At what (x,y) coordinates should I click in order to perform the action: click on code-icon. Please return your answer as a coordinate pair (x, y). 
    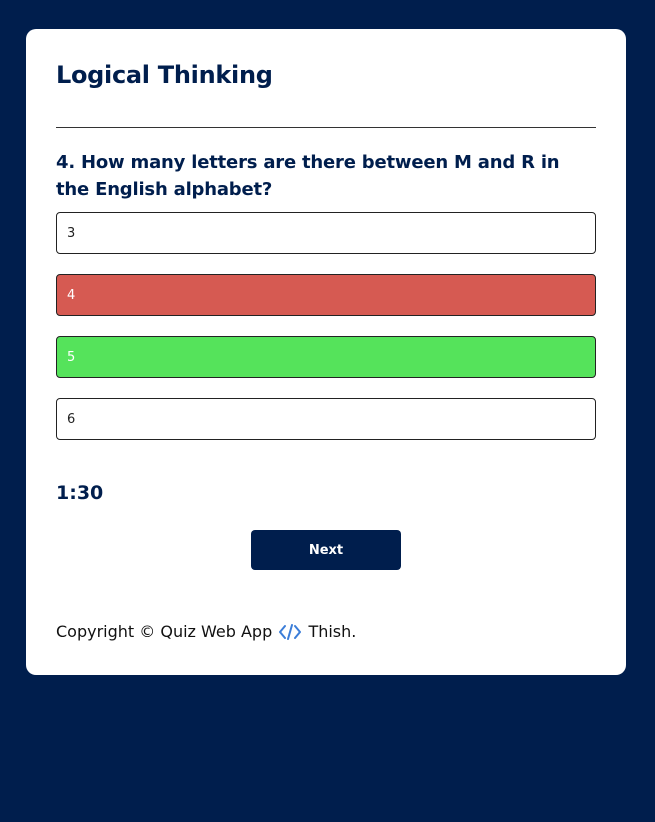
    Looking at the image, I should click on (290, 634).